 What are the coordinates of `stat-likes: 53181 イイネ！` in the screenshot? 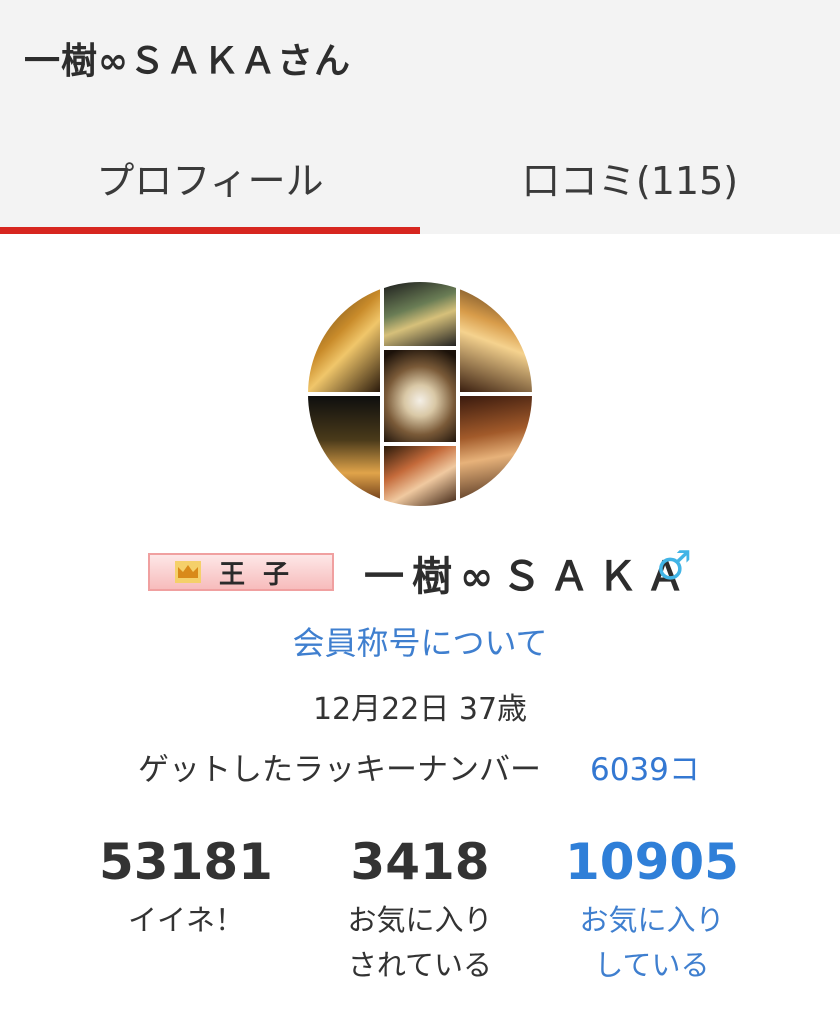 It's located at (186, 889).